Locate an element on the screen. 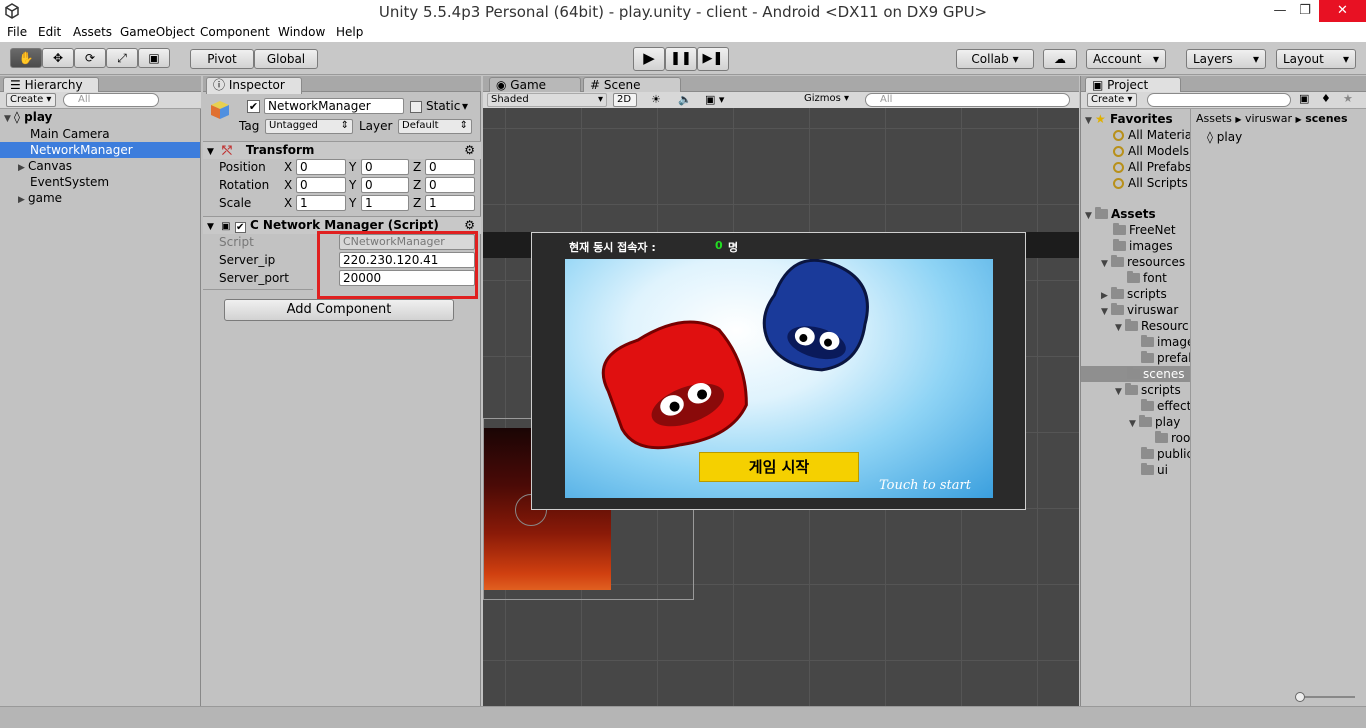 The height and width of the screenshot is (728, 1366). folder-item-selected: scenes is located at coordinates (1135, 374).